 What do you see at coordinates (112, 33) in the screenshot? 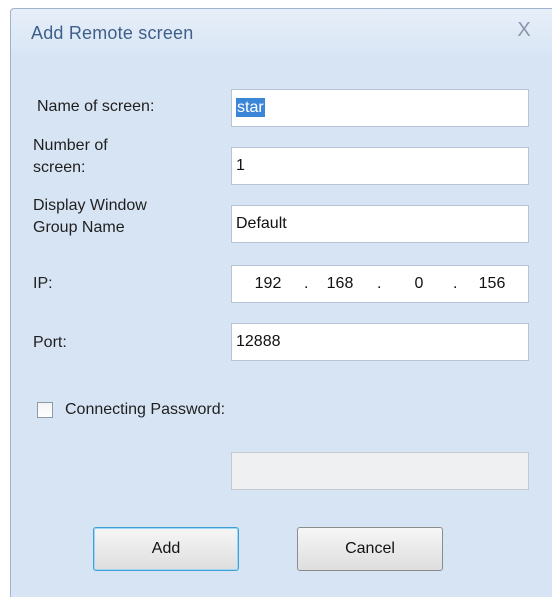
I see `dialog-title: Add Remote screen` at bounding box center [112, 33].